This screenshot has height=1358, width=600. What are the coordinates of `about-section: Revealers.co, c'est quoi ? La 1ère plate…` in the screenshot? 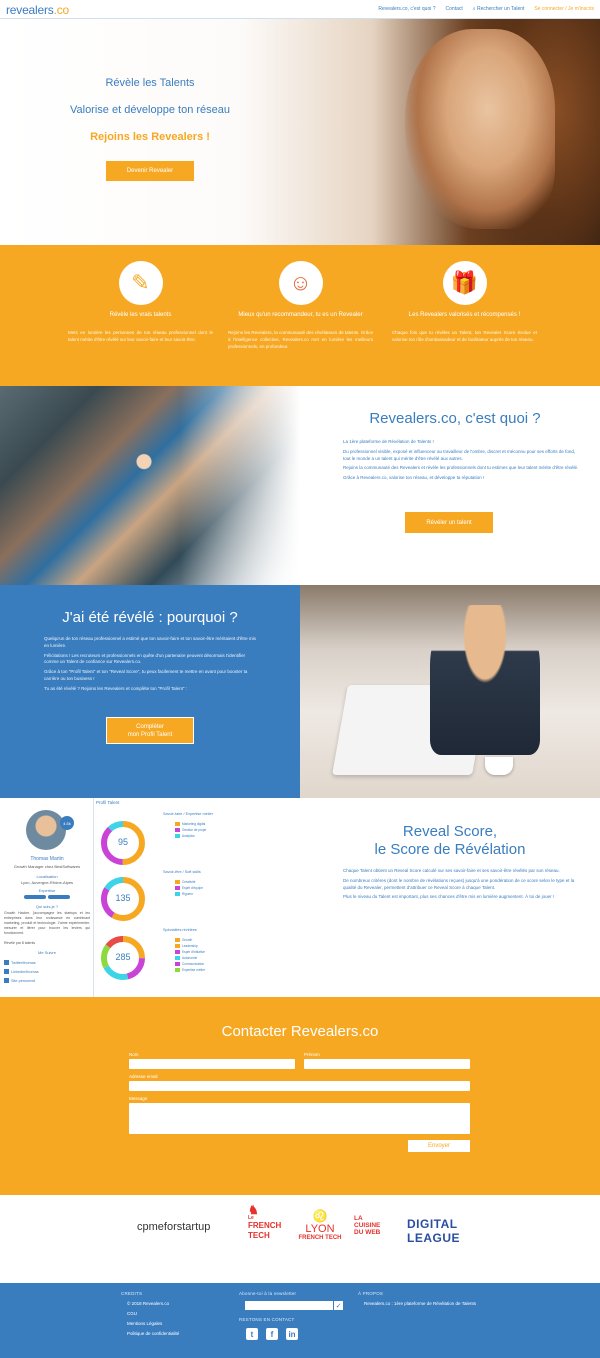 It's located at (300, 485).